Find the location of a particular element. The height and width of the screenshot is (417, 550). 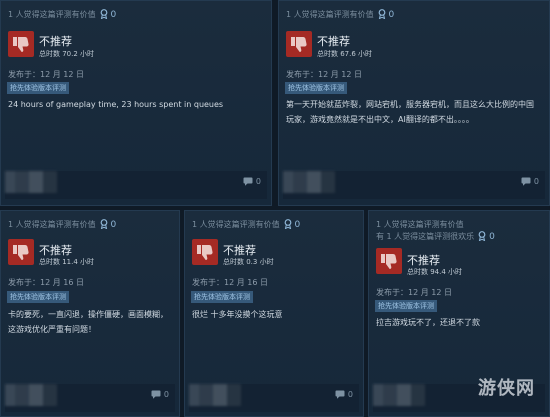

review-text: 卡的要死，一直闪退，操作僵硬，画面模糊，这游戏优化严重有问题！ is located at coordinates (88, 322).